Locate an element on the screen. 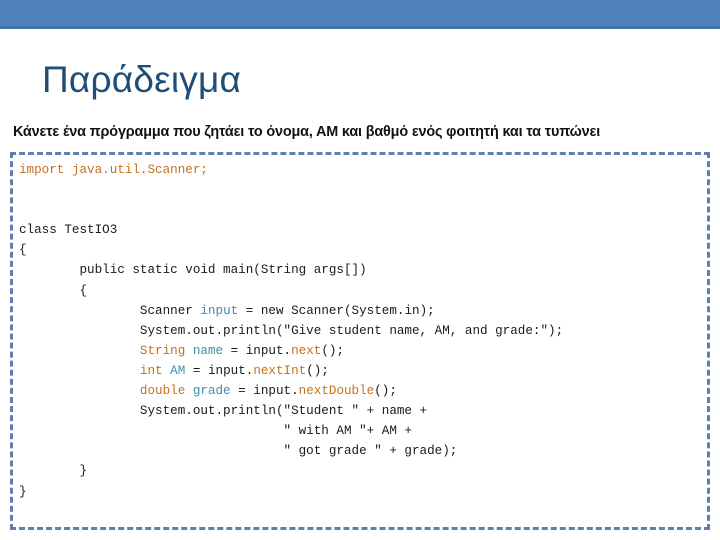 The image size is (720, 540). code-token: = new Scanner(System.in); is located at coordinates (336, 310).